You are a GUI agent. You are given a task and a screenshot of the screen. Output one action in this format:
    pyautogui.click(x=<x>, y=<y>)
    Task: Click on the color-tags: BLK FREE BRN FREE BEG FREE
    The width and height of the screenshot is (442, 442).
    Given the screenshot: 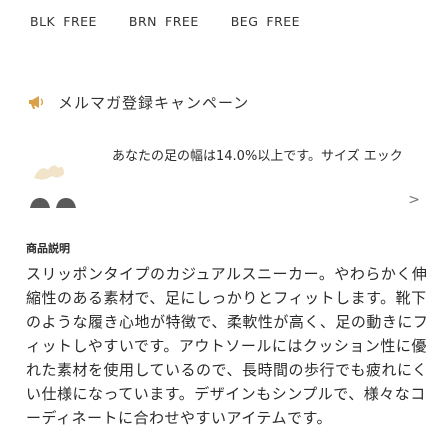 What is the action you would take?
    pyautogui.click(x=221, y=21)
    